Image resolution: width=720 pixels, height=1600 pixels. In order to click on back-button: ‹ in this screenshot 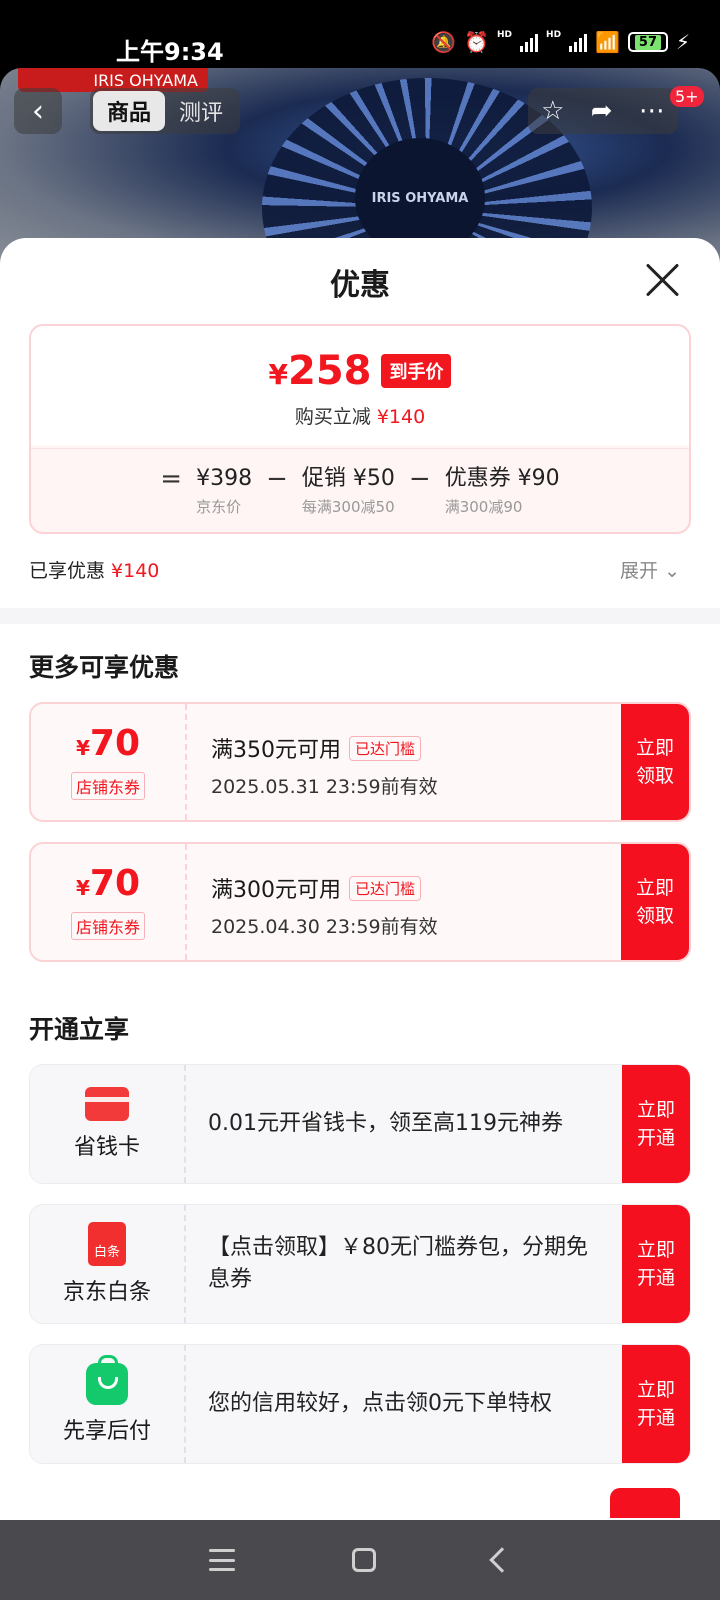, I will do `click(38, 111)`.